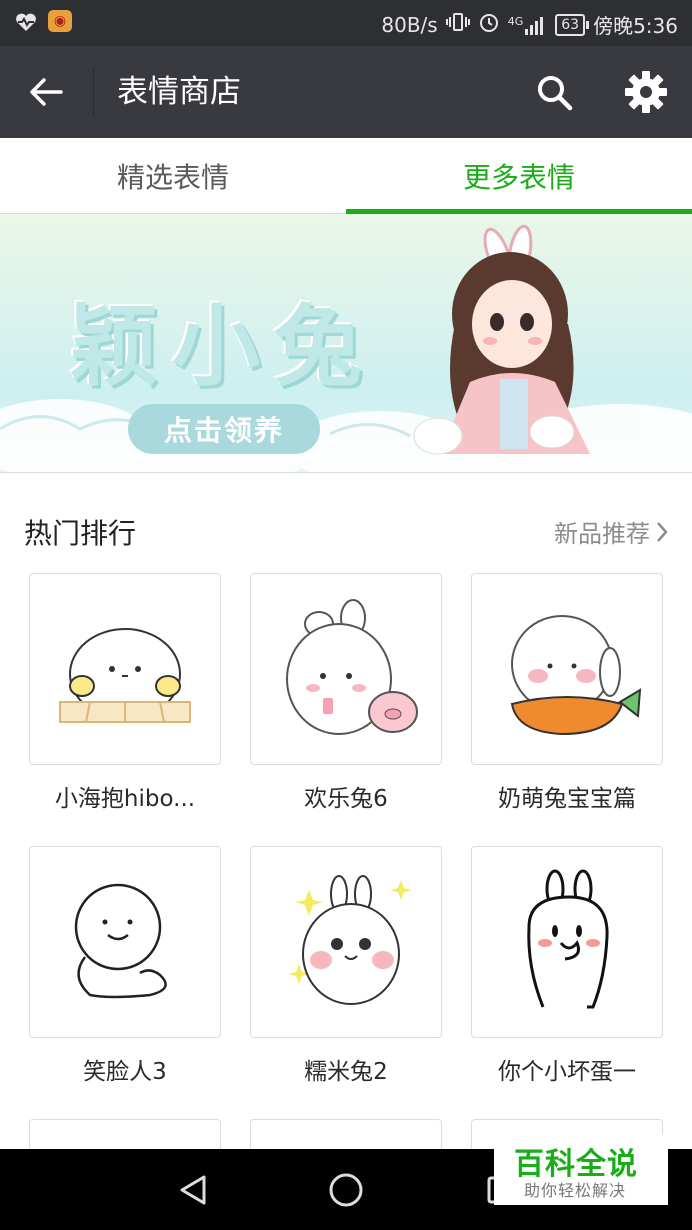 This screenshot has height=1230, width=692. I want to click on status-right: 80B/s 4G 63 傍晚5:36, so click(529, 24).